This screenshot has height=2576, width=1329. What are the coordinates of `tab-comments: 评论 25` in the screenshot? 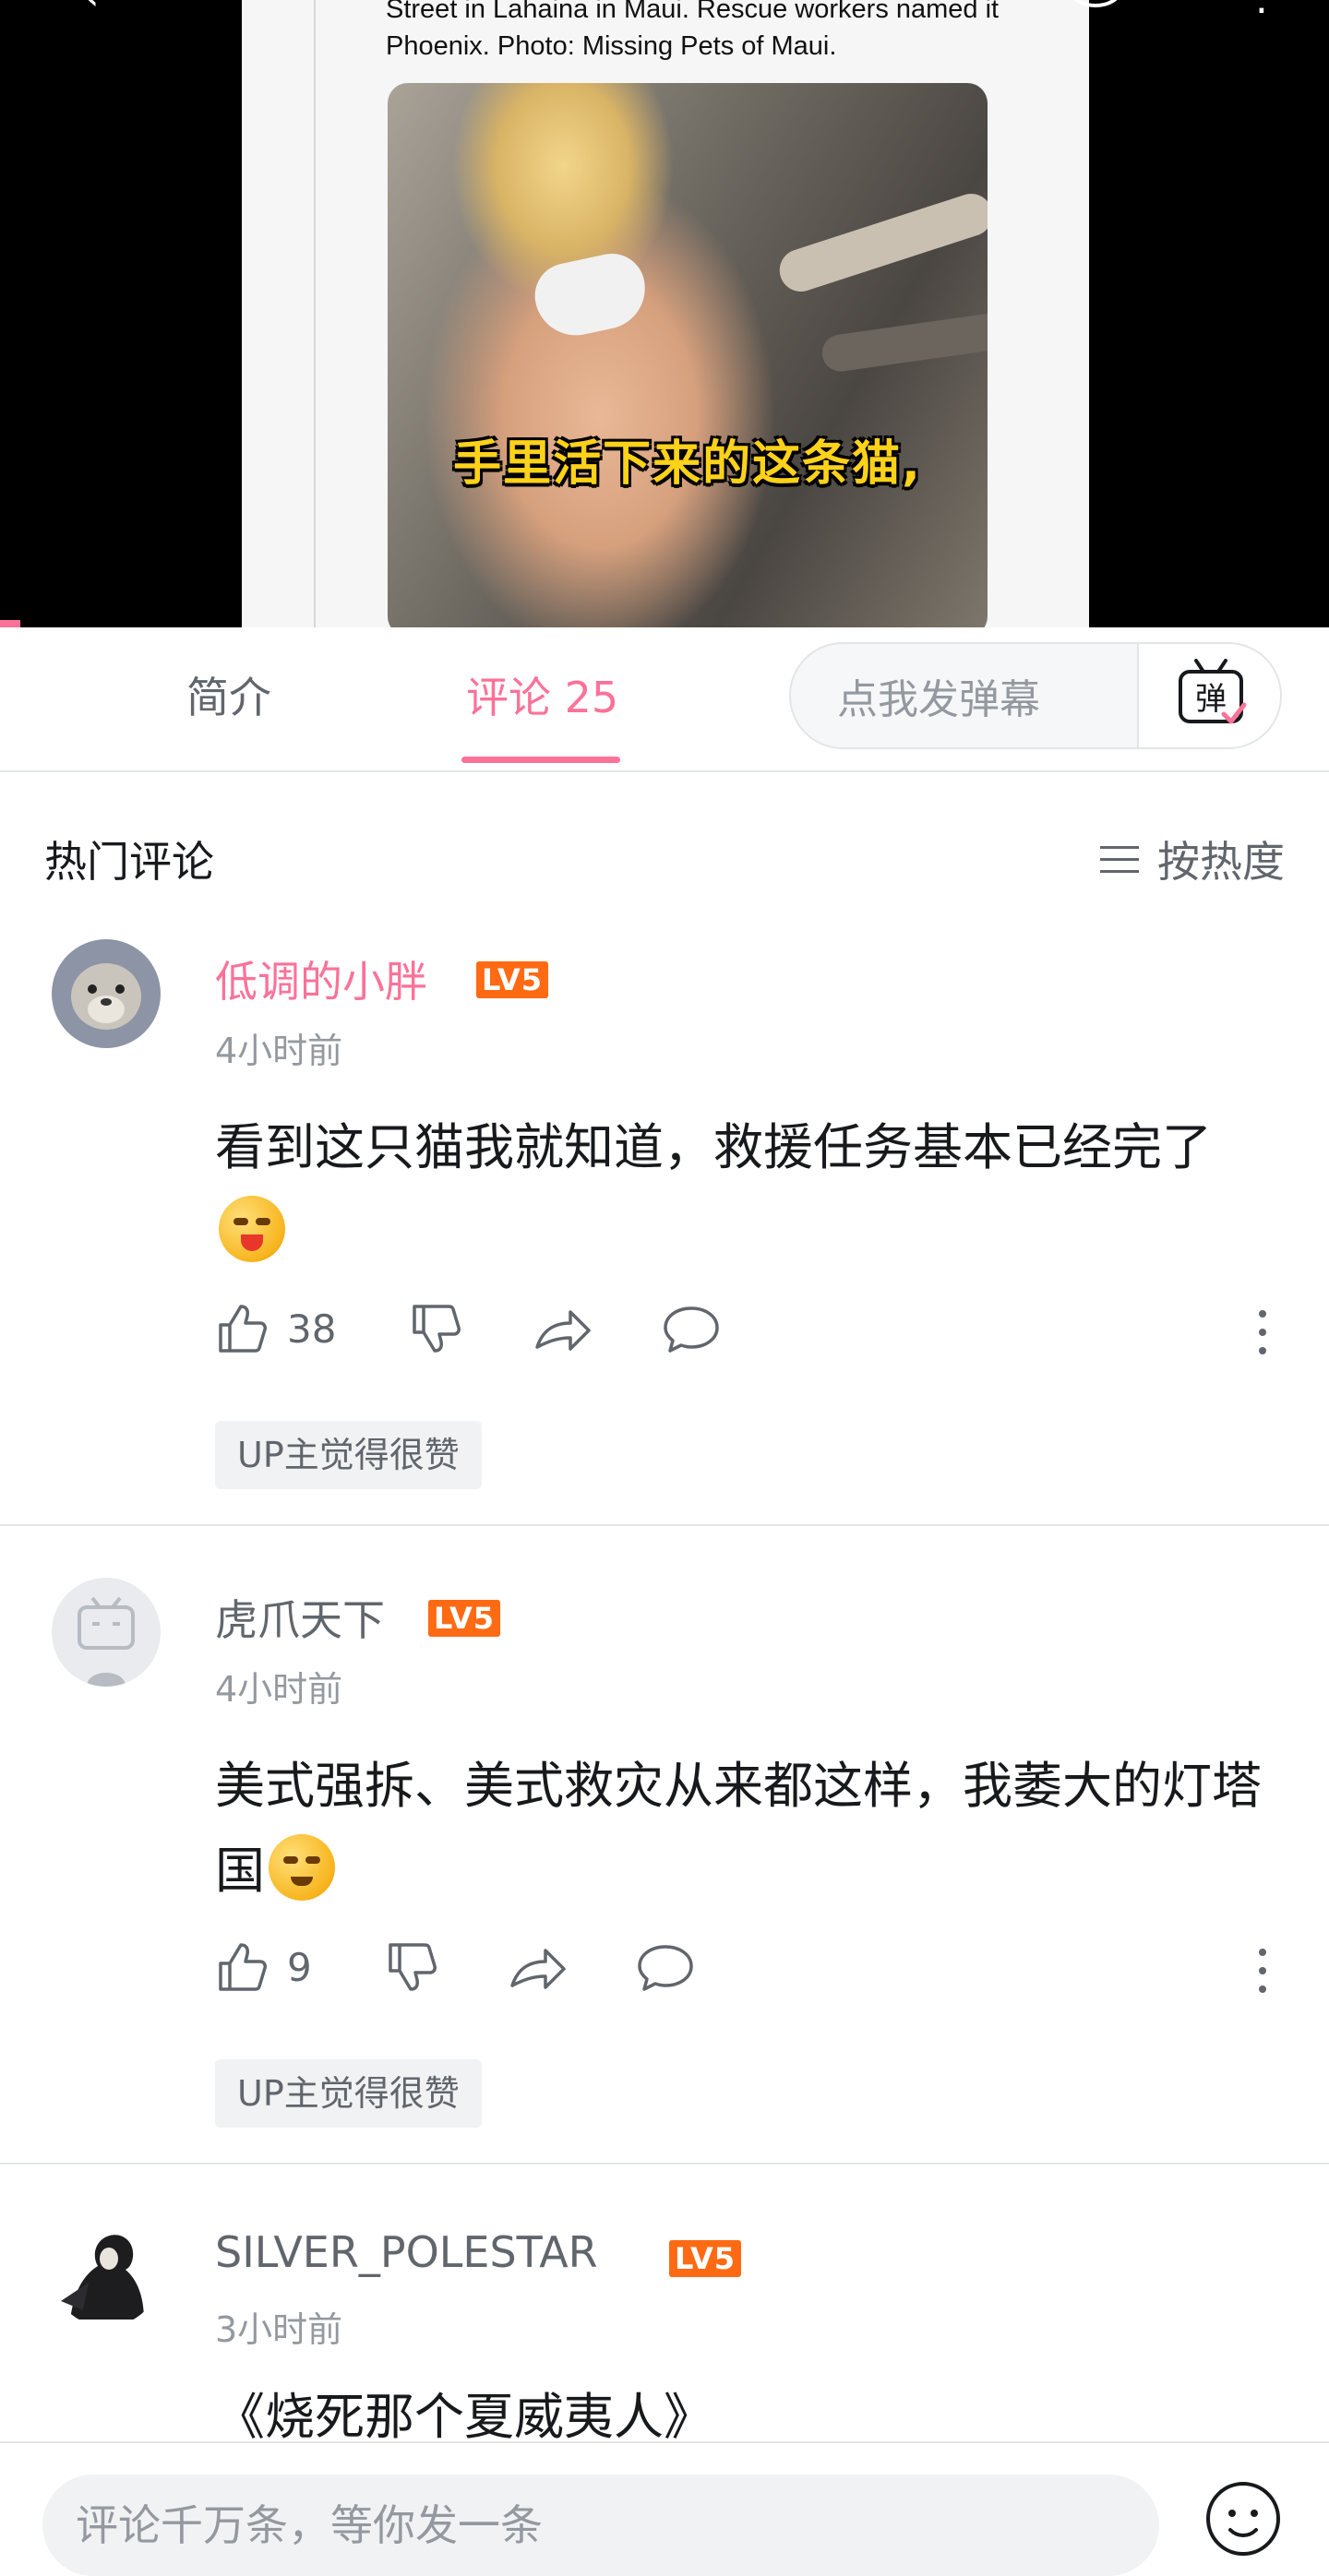 It's located at (542, 694).